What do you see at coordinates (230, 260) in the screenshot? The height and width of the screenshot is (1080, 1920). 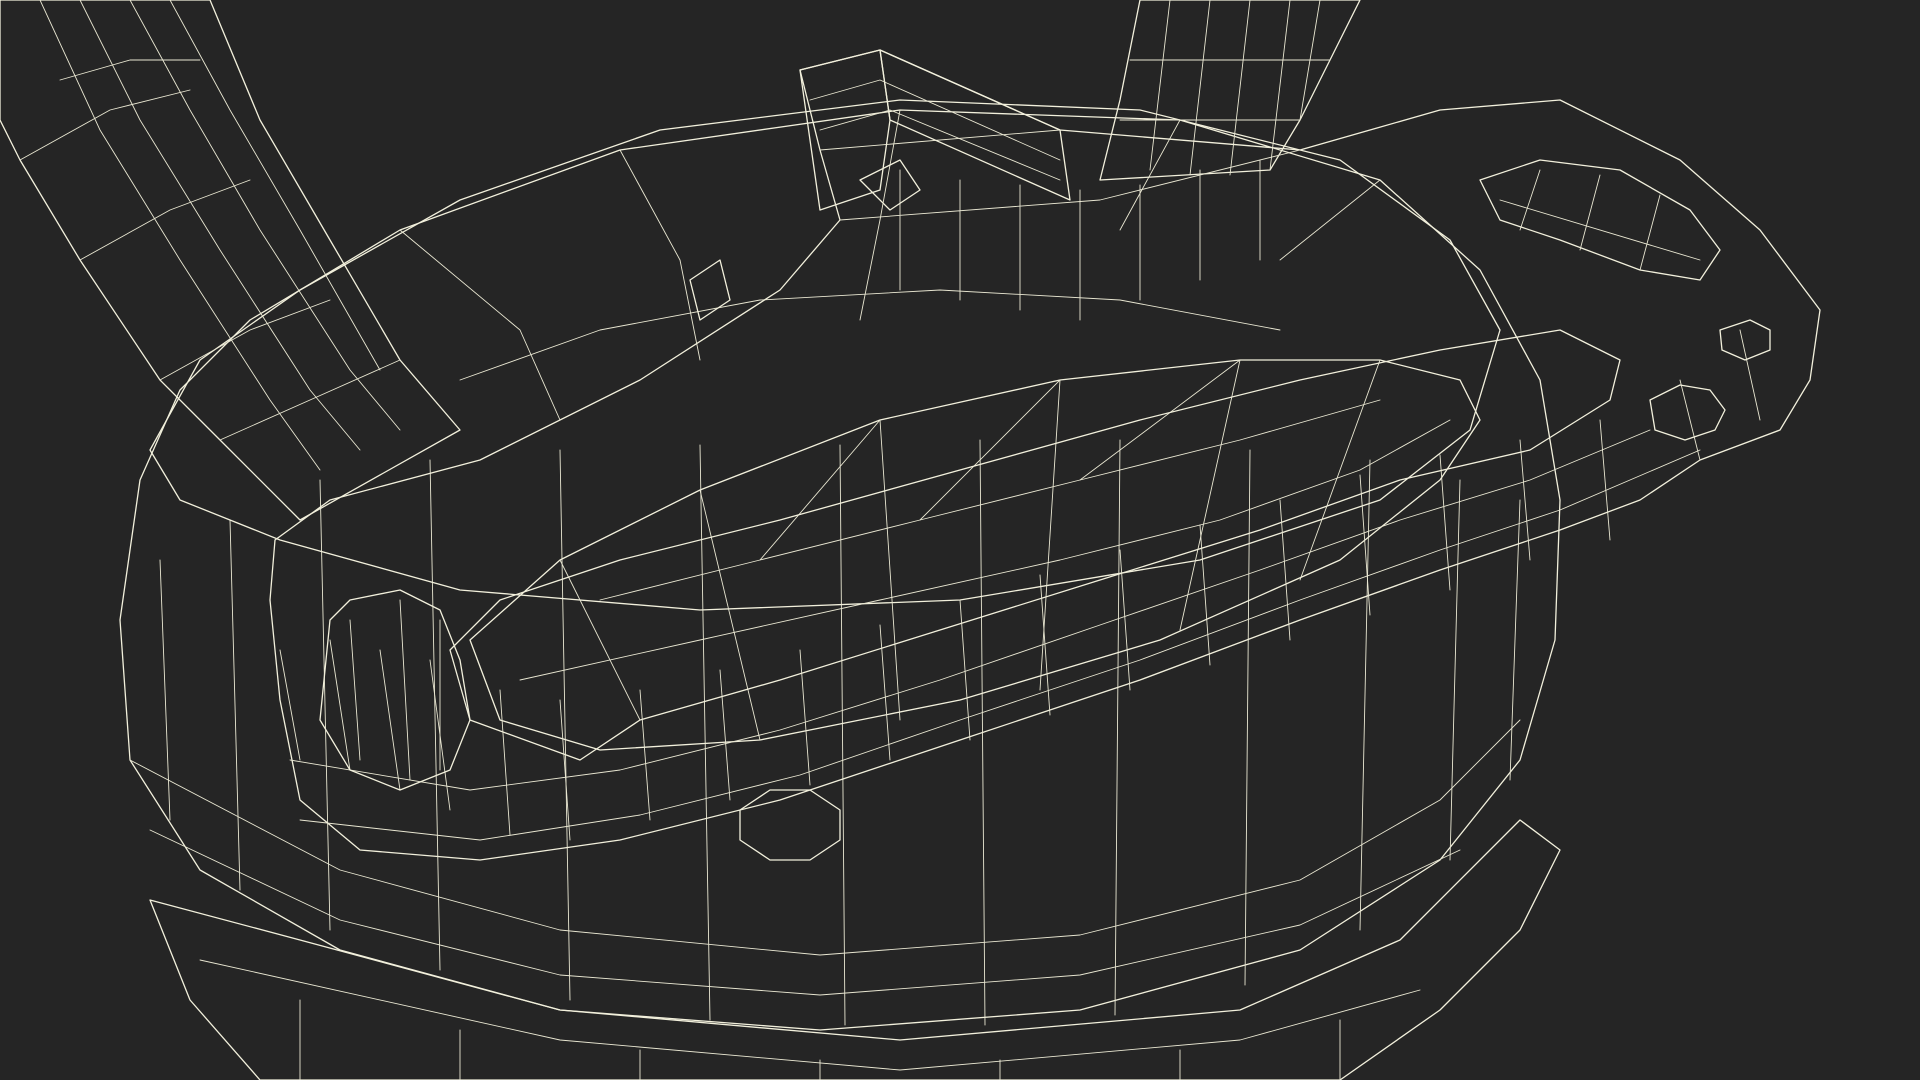 I see `left-arm` at bounding box center [230, 260].